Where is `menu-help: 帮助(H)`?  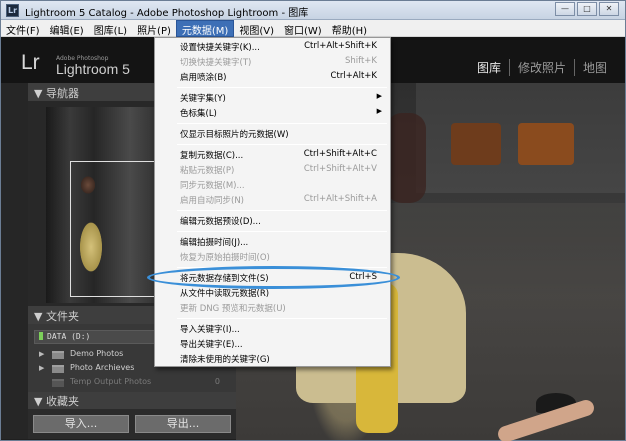 menu-help: 帮助(H) is located at coordinates (349, 28).